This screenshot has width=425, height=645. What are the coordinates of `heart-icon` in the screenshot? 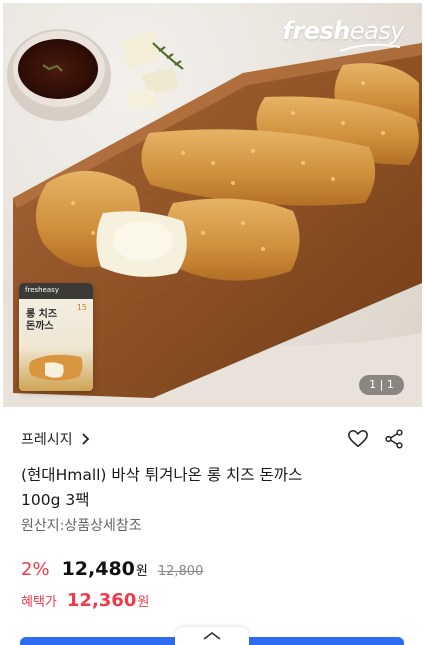 It's located at (358, 439).